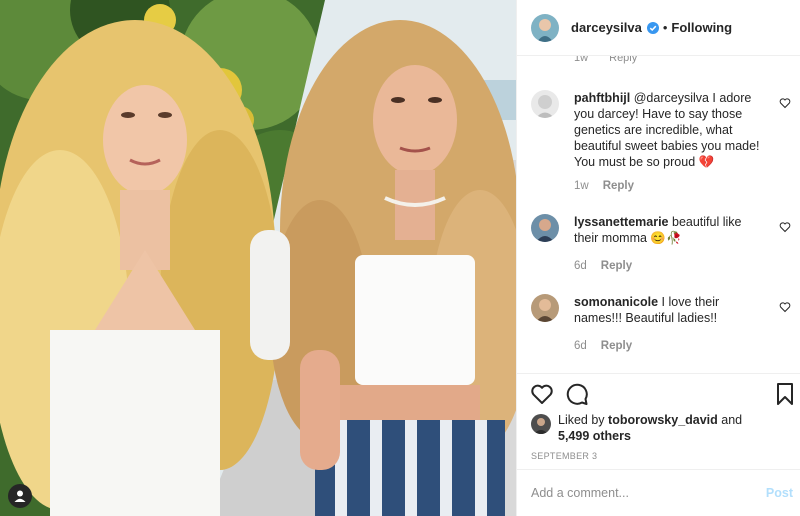 The height and width of the screenshot is (516, 800). Describe the element at coordinates (706, 162) in the screenshot. I see `comment-emoji: 💔` at that location.